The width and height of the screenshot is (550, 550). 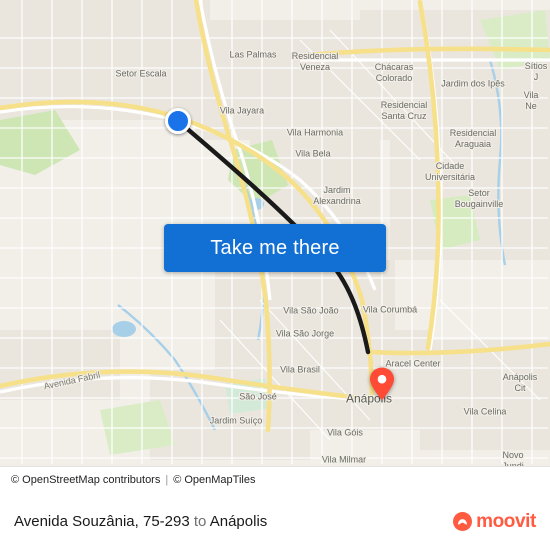 I want to click on trip-origin-text: Avenida Souzânia, 75-293, so click(x=102, y=521).